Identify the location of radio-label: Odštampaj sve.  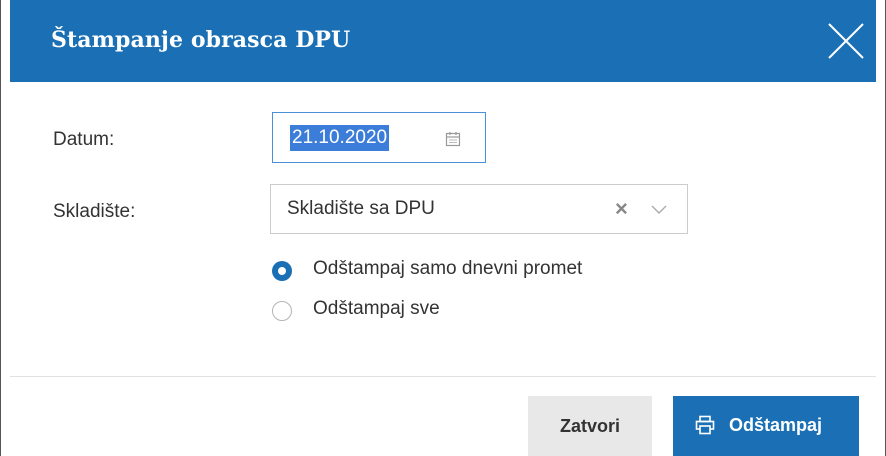
(376, 308).